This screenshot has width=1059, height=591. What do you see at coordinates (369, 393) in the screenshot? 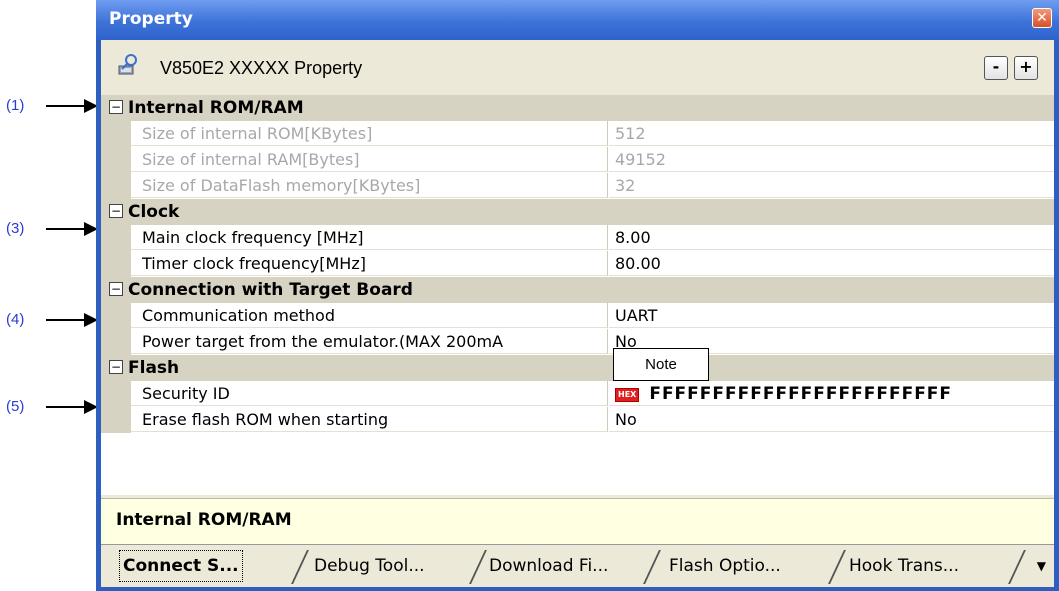
I see `property-name: Security ID` at bounding box center [369, 393].